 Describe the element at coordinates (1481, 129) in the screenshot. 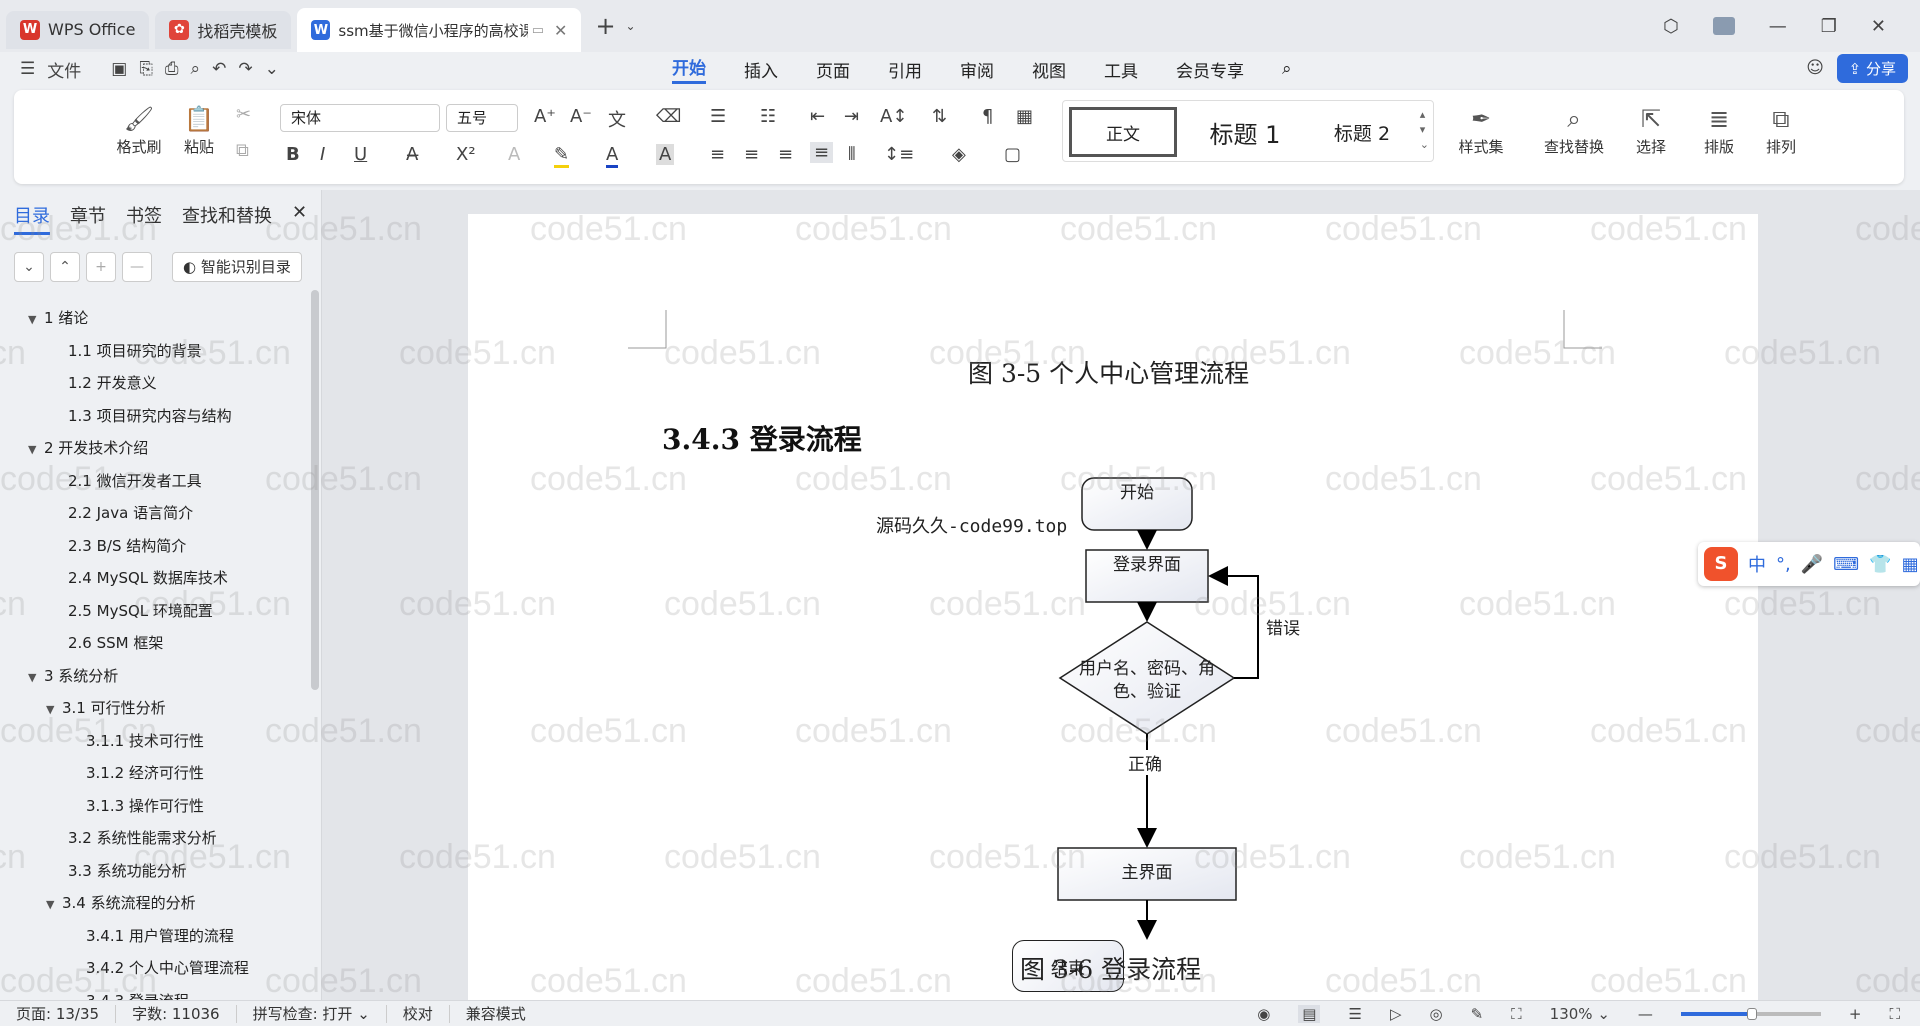

I see `style-set-button: ✒ 样式集` at that location.